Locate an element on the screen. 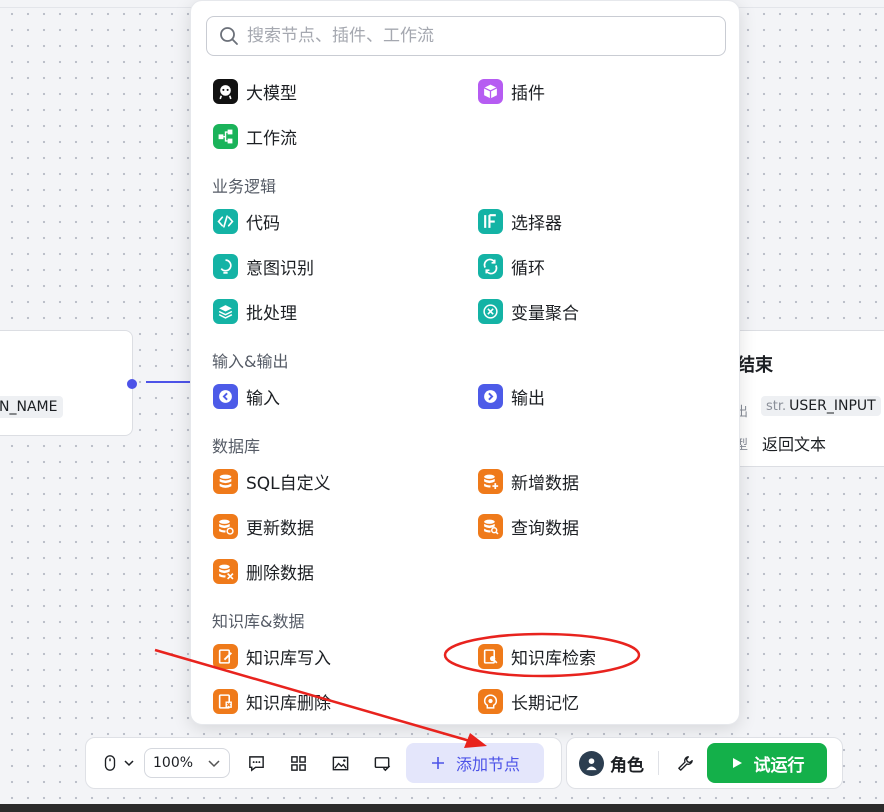  toolbar-divider is located at coordinates (658, 763).